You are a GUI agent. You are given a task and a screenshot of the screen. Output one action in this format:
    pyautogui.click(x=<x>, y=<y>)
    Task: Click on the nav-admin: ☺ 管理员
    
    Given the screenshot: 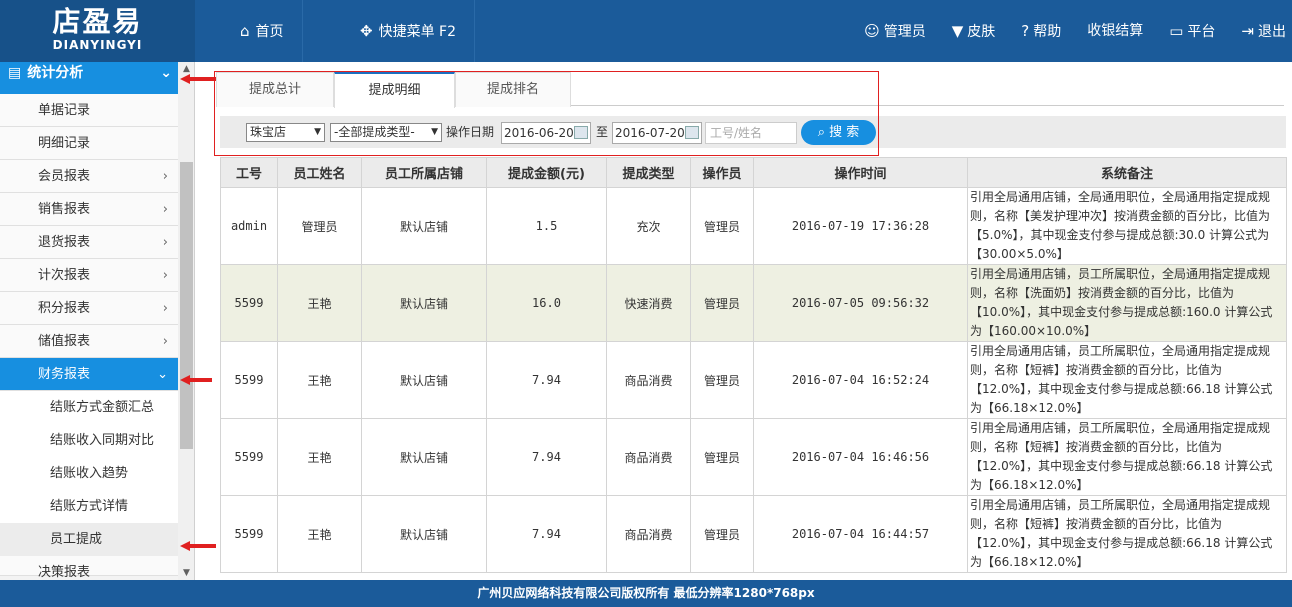 What is the action you would take?
    pyautogui.click(x=900, y=31)
    